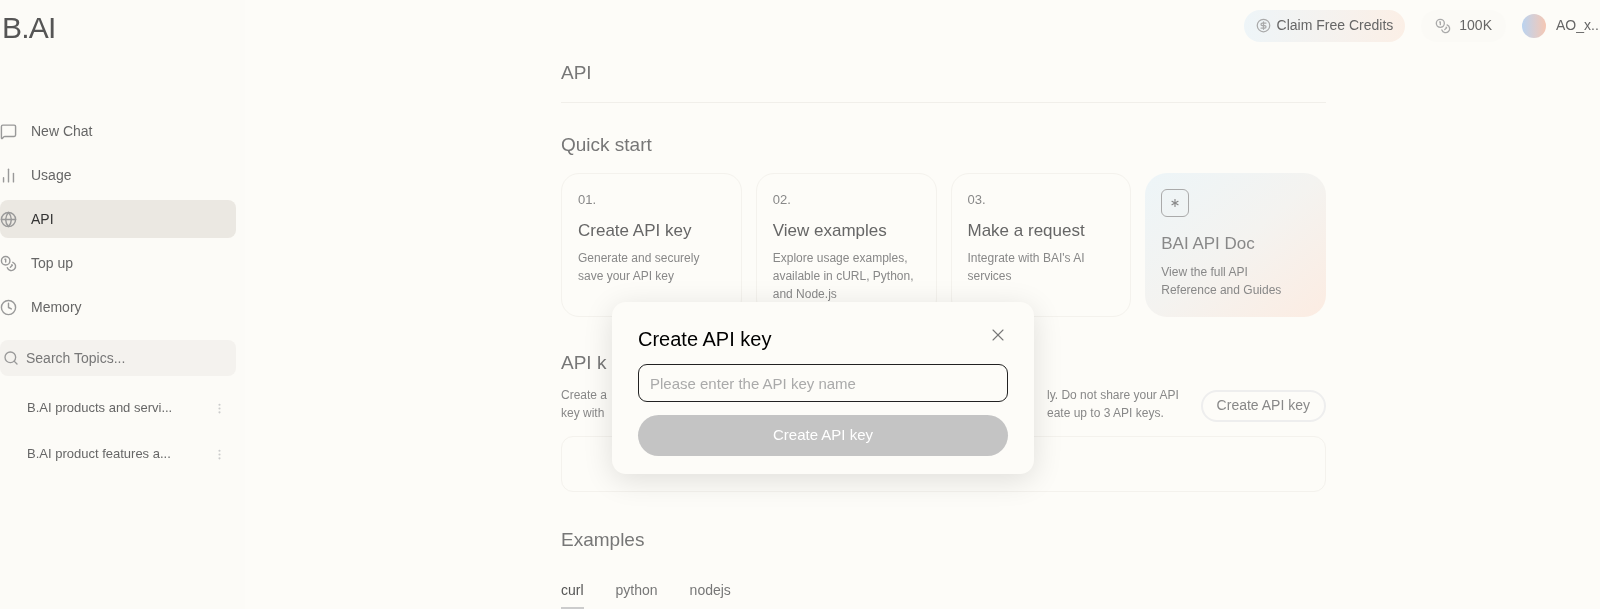  What do you see at coordinates (639, 267) in the screenshot?
I see `card-text: Generate and securely save your API key` at bounding box center [639, 267].